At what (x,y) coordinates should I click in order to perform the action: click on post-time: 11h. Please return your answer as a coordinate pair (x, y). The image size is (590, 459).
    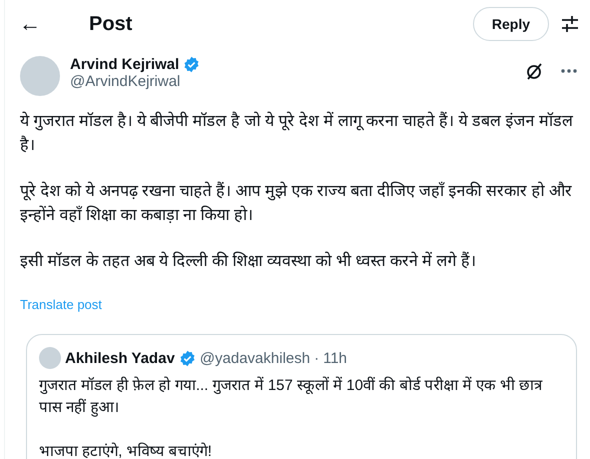
    Looking at the image, I should click on (335, 358).